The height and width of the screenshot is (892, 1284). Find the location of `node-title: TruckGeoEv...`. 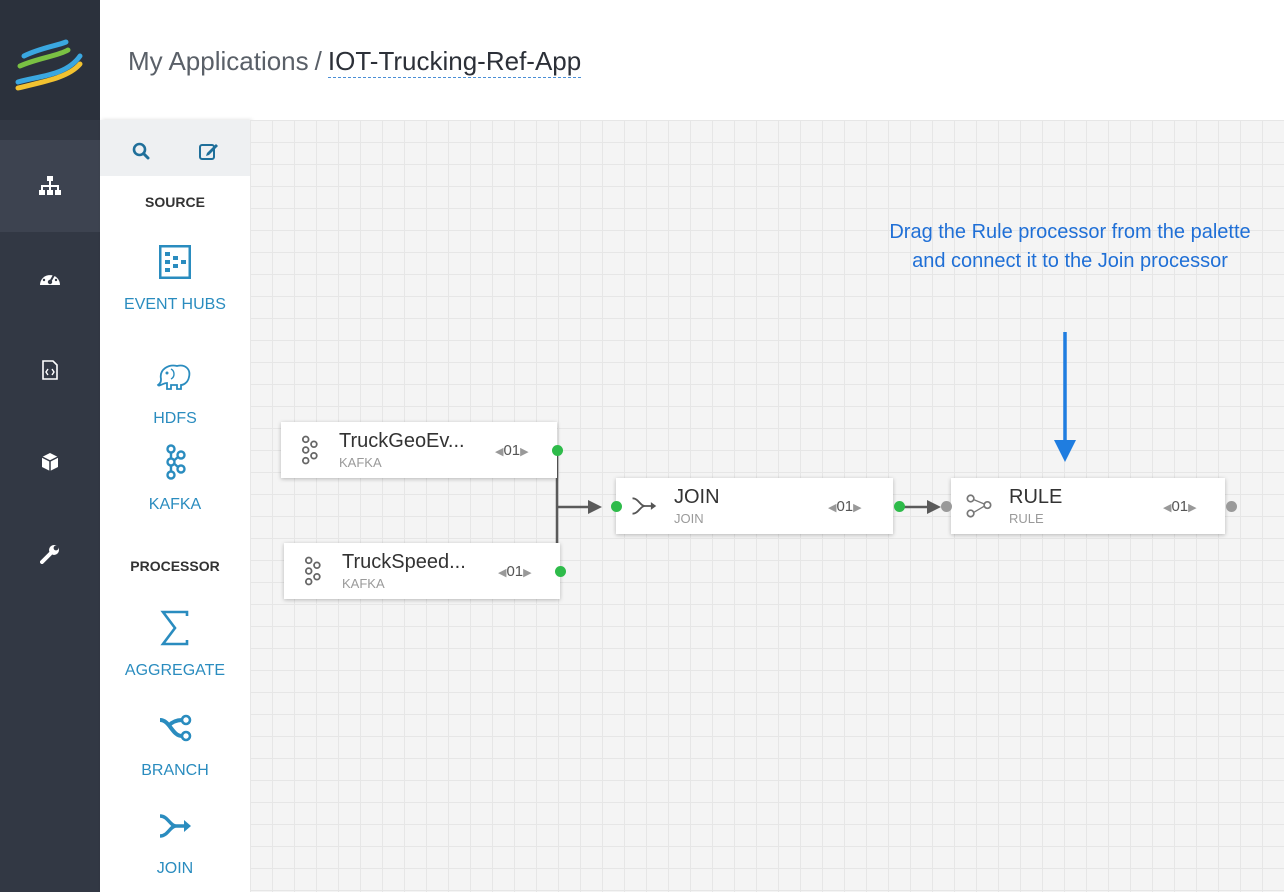

node-title: TruckGeoEv... is located at coordinates (402, 441).